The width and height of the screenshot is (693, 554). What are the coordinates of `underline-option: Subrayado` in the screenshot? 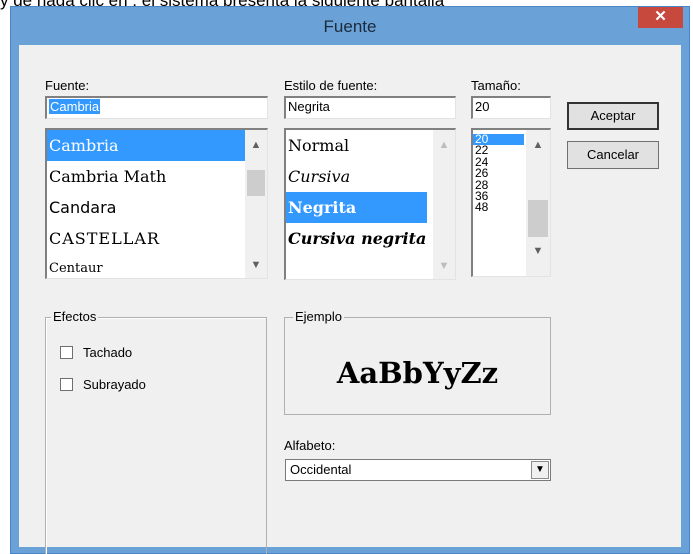 It's located at (103, 384).